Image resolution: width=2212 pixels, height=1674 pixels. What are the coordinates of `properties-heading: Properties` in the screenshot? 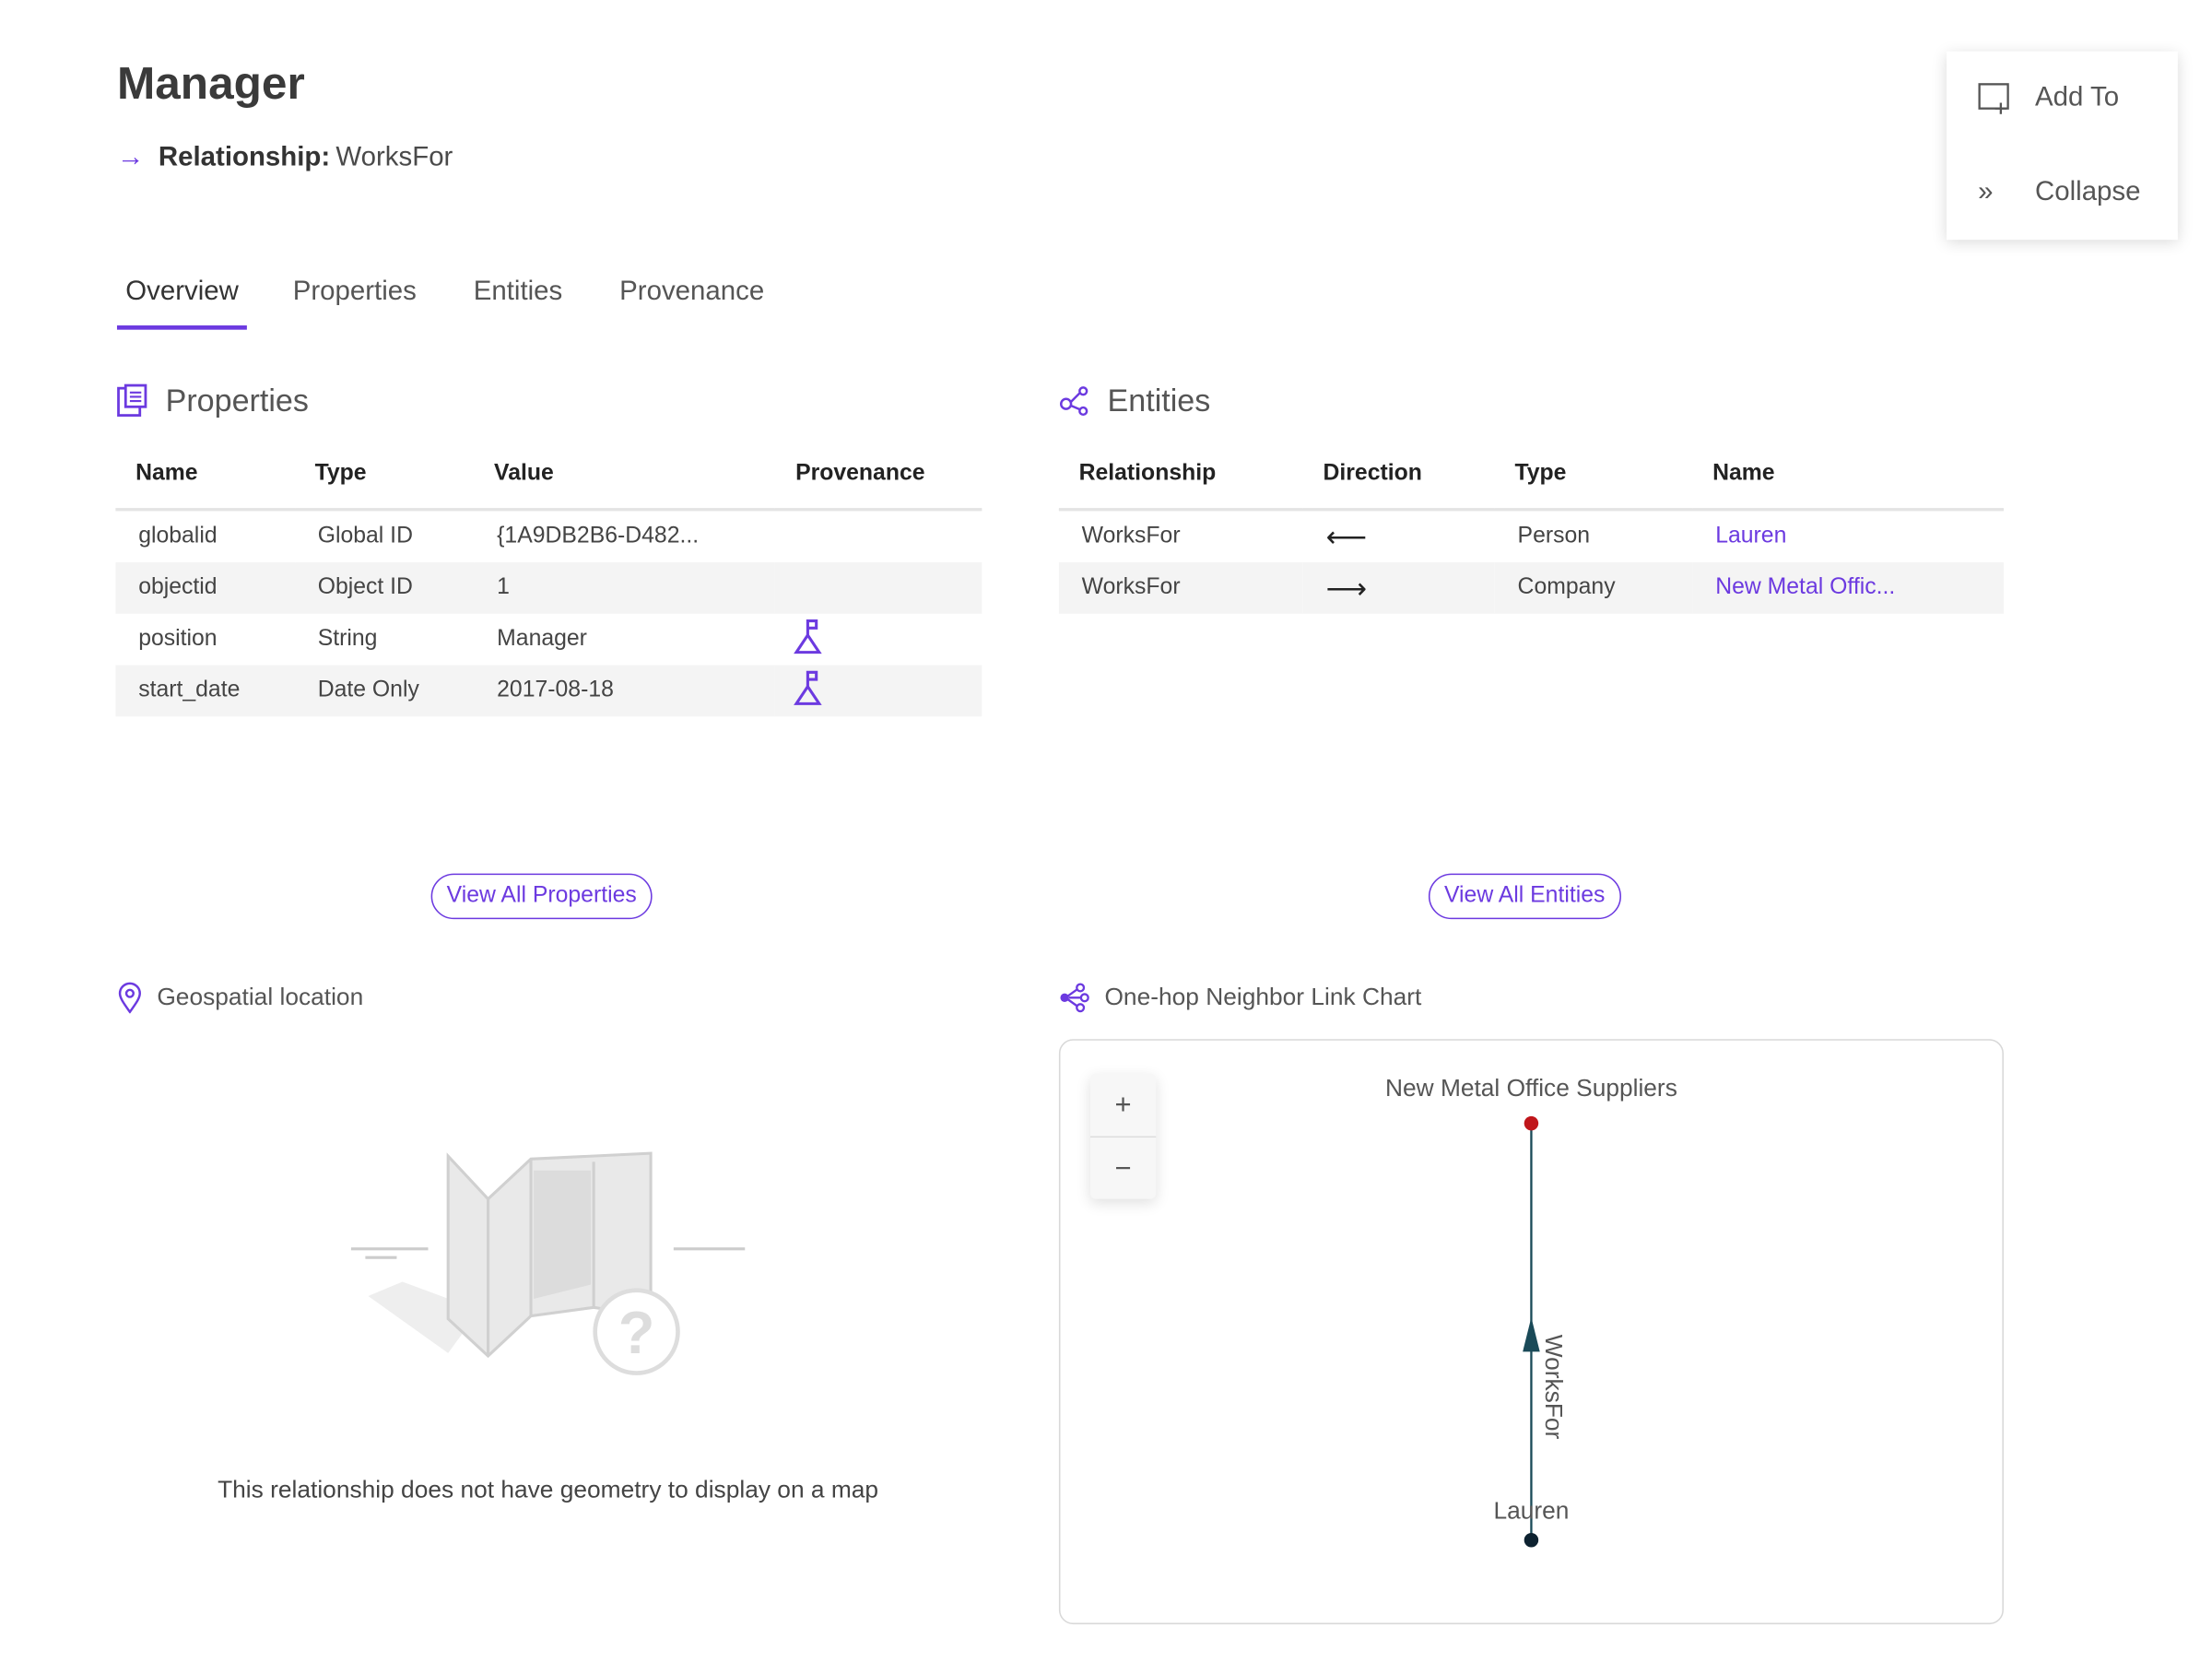 It's located at (213, 401).